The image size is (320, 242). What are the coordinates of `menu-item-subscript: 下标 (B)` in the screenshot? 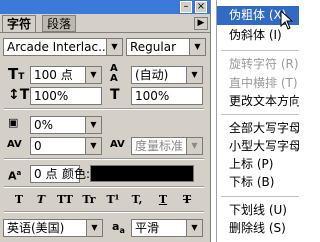 It's located at (258, 182).